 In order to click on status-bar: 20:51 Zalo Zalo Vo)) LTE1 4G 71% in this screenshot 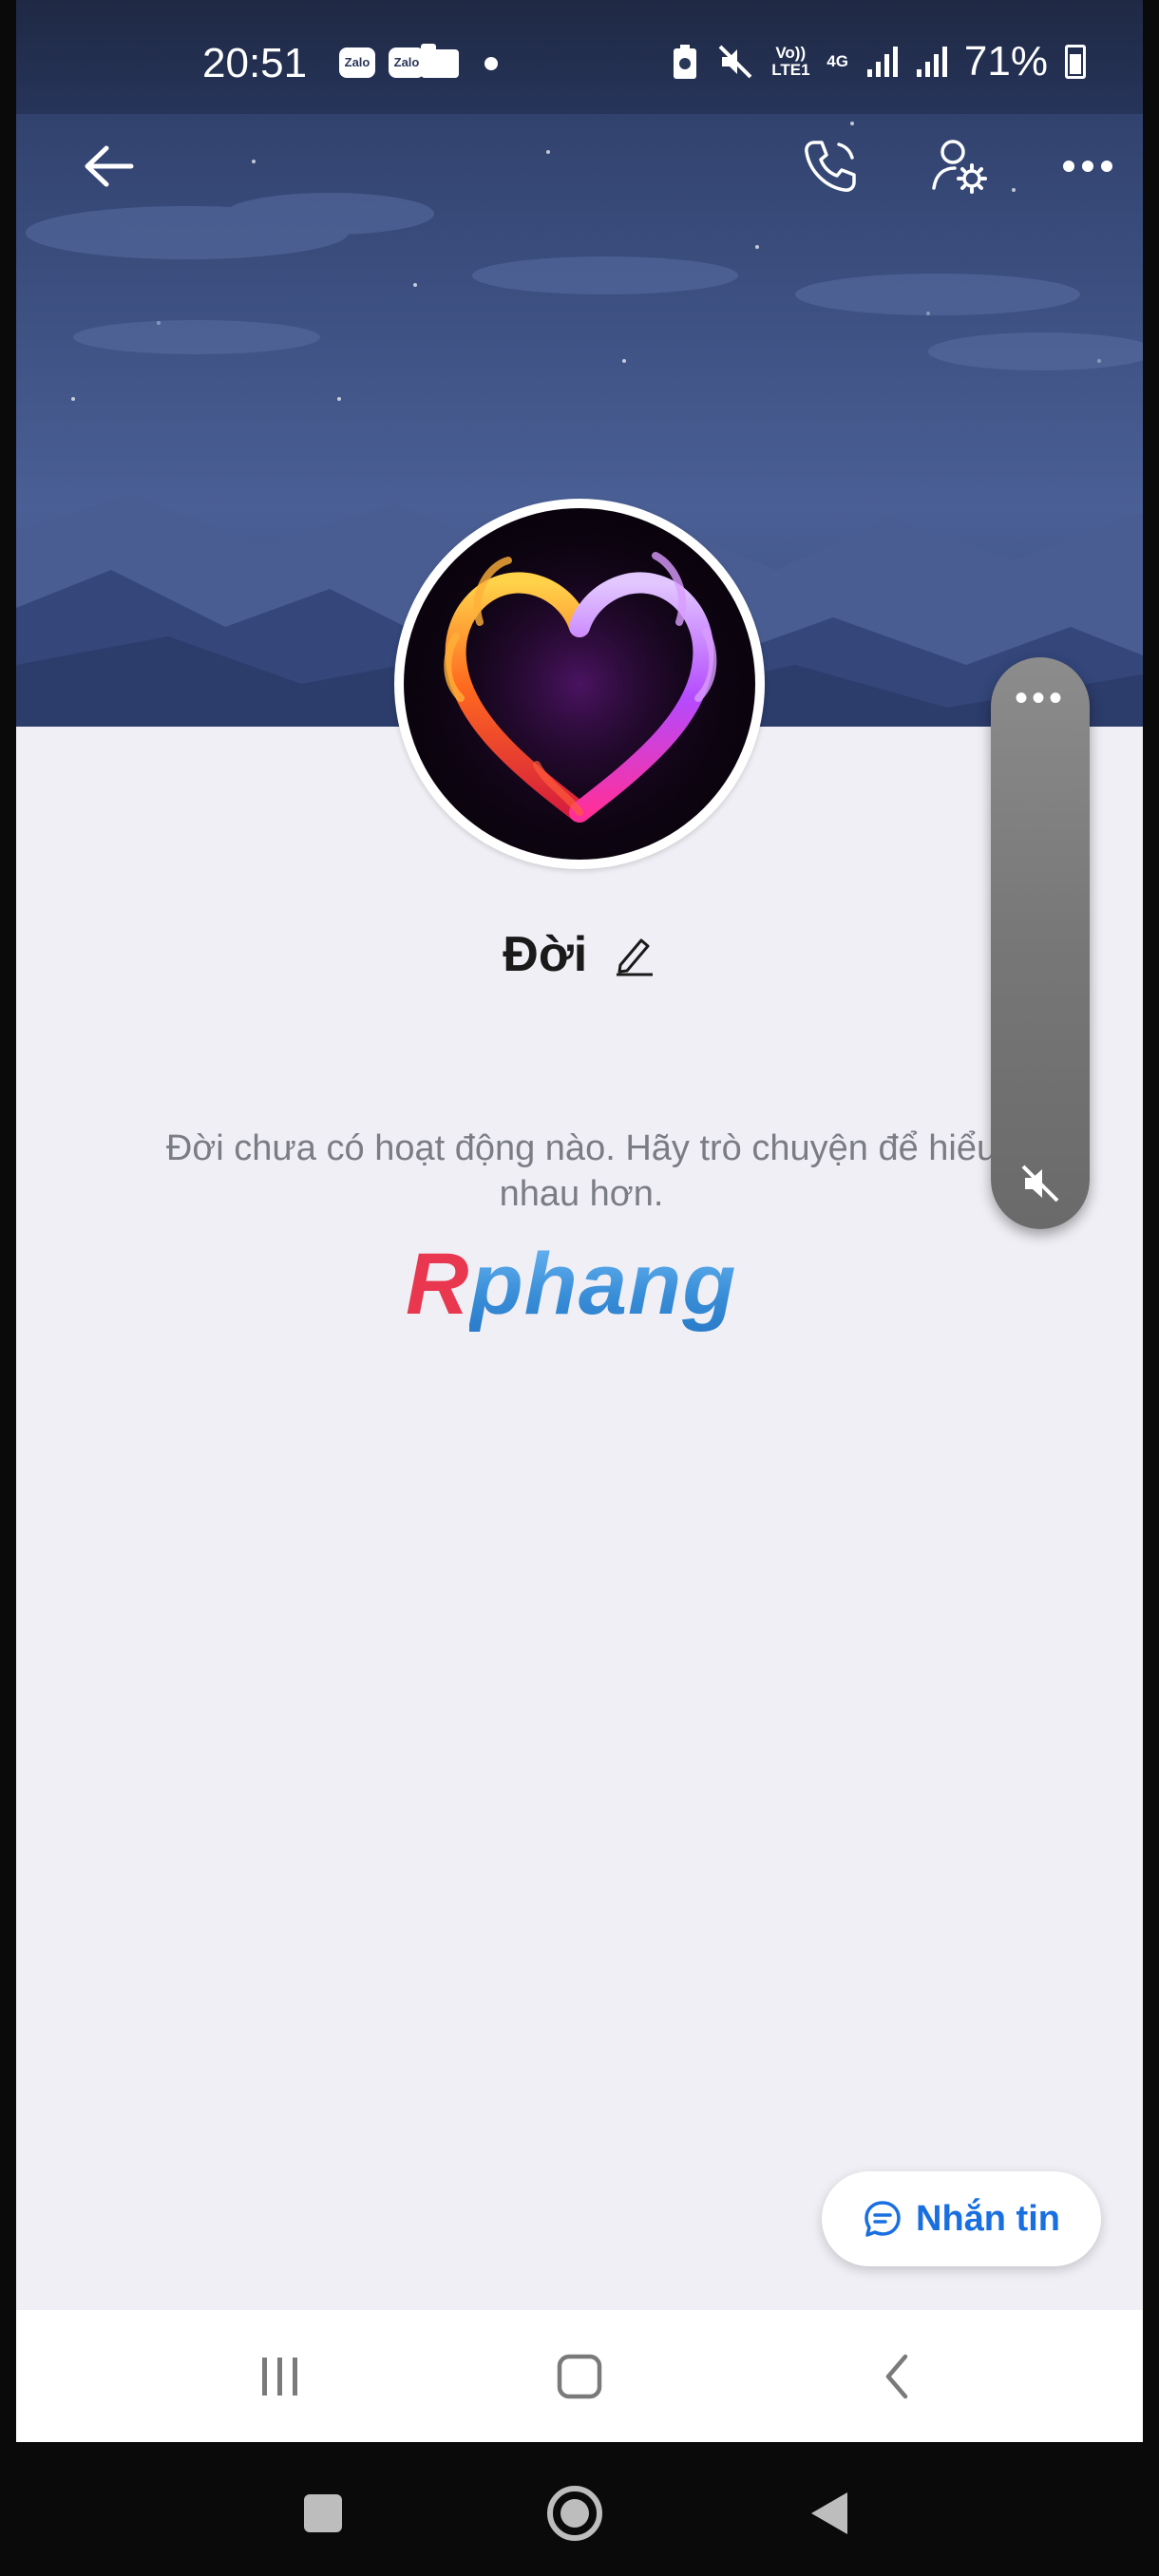, I will do `click(579, 57)`.